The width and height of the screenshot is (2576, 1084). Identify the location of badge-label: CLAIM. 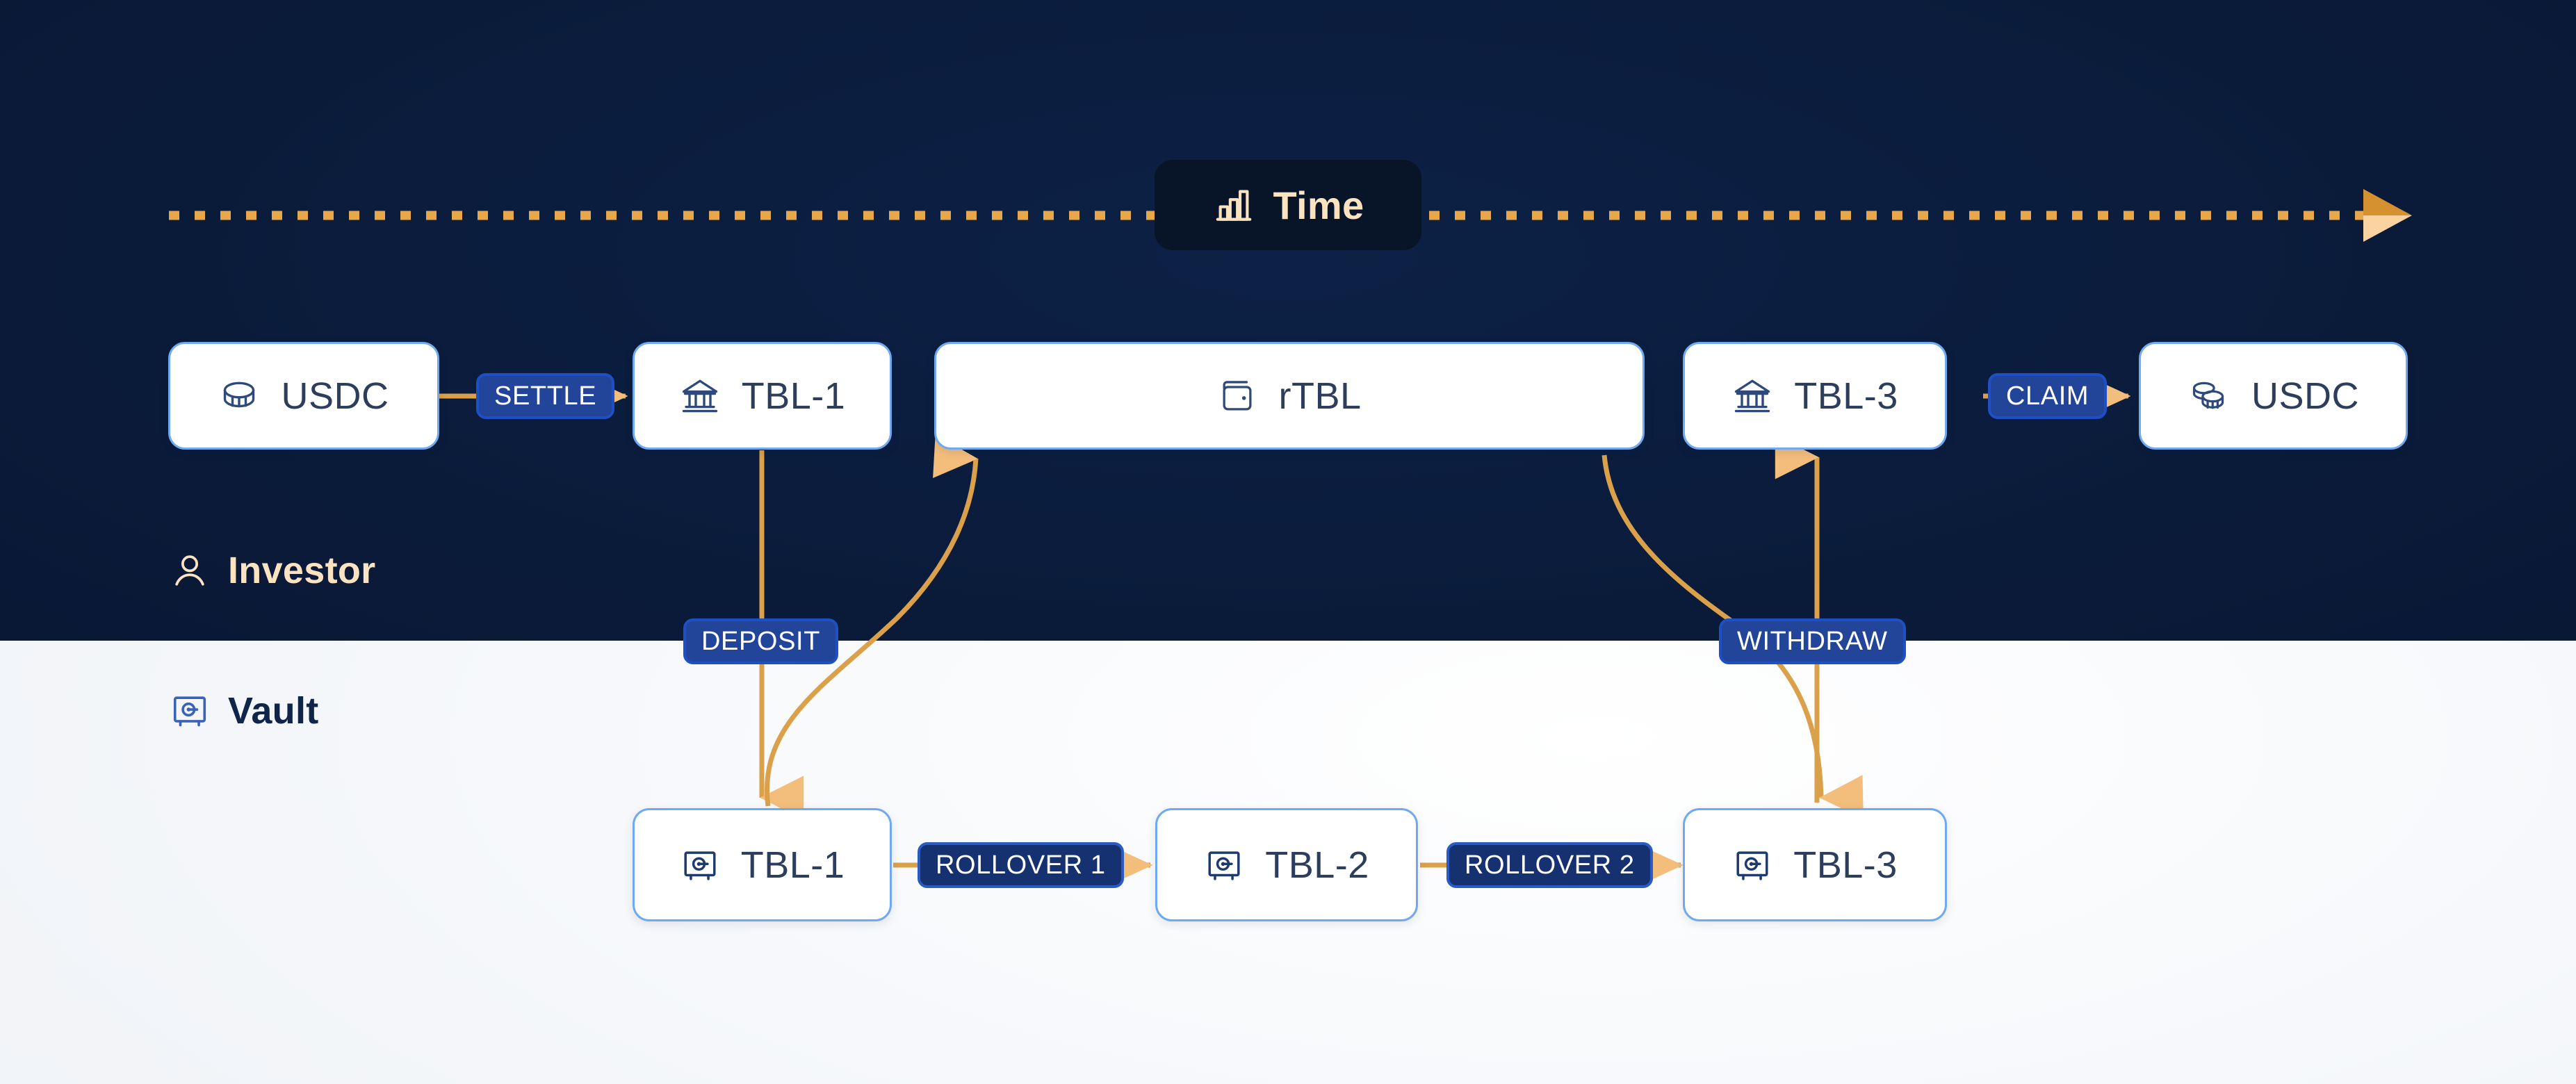
(2047, 396).